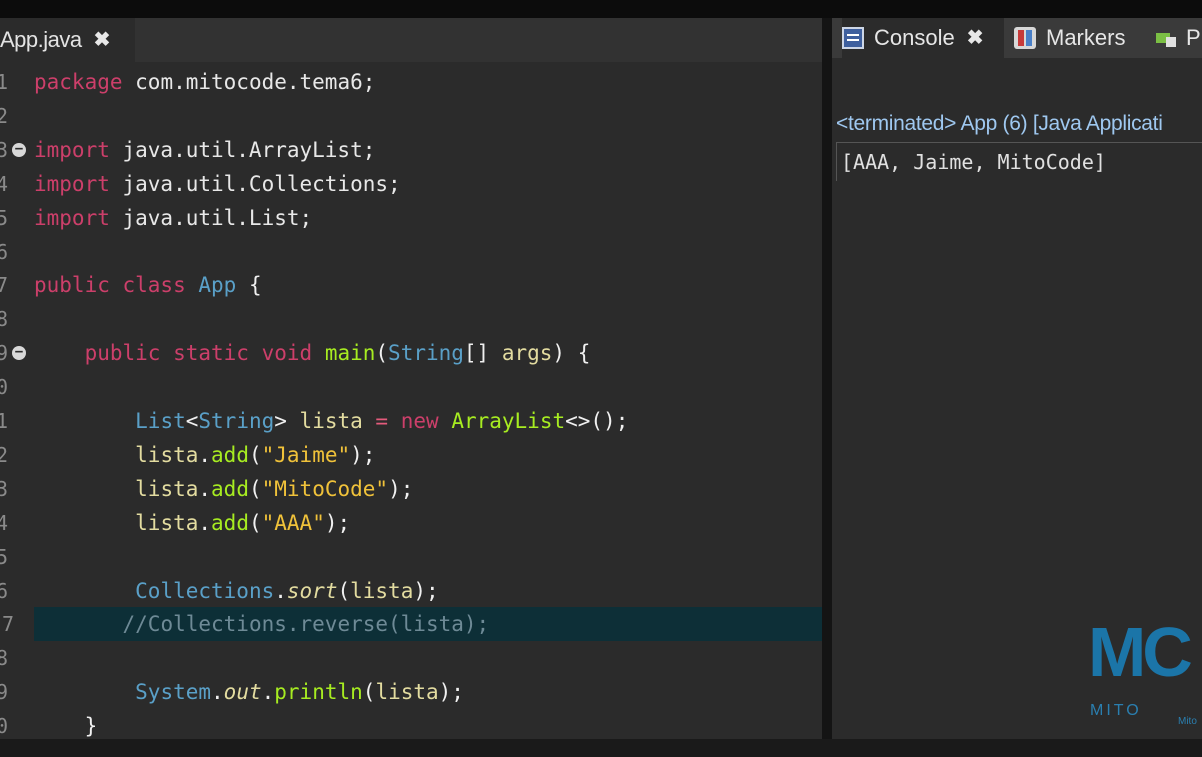 The height and width of the screenshot is (757, 1202). Describe the element at coordinates (411, 82) in the screenshot. I see `code-line: 1 package com.mitocode.tema6;` at that location.